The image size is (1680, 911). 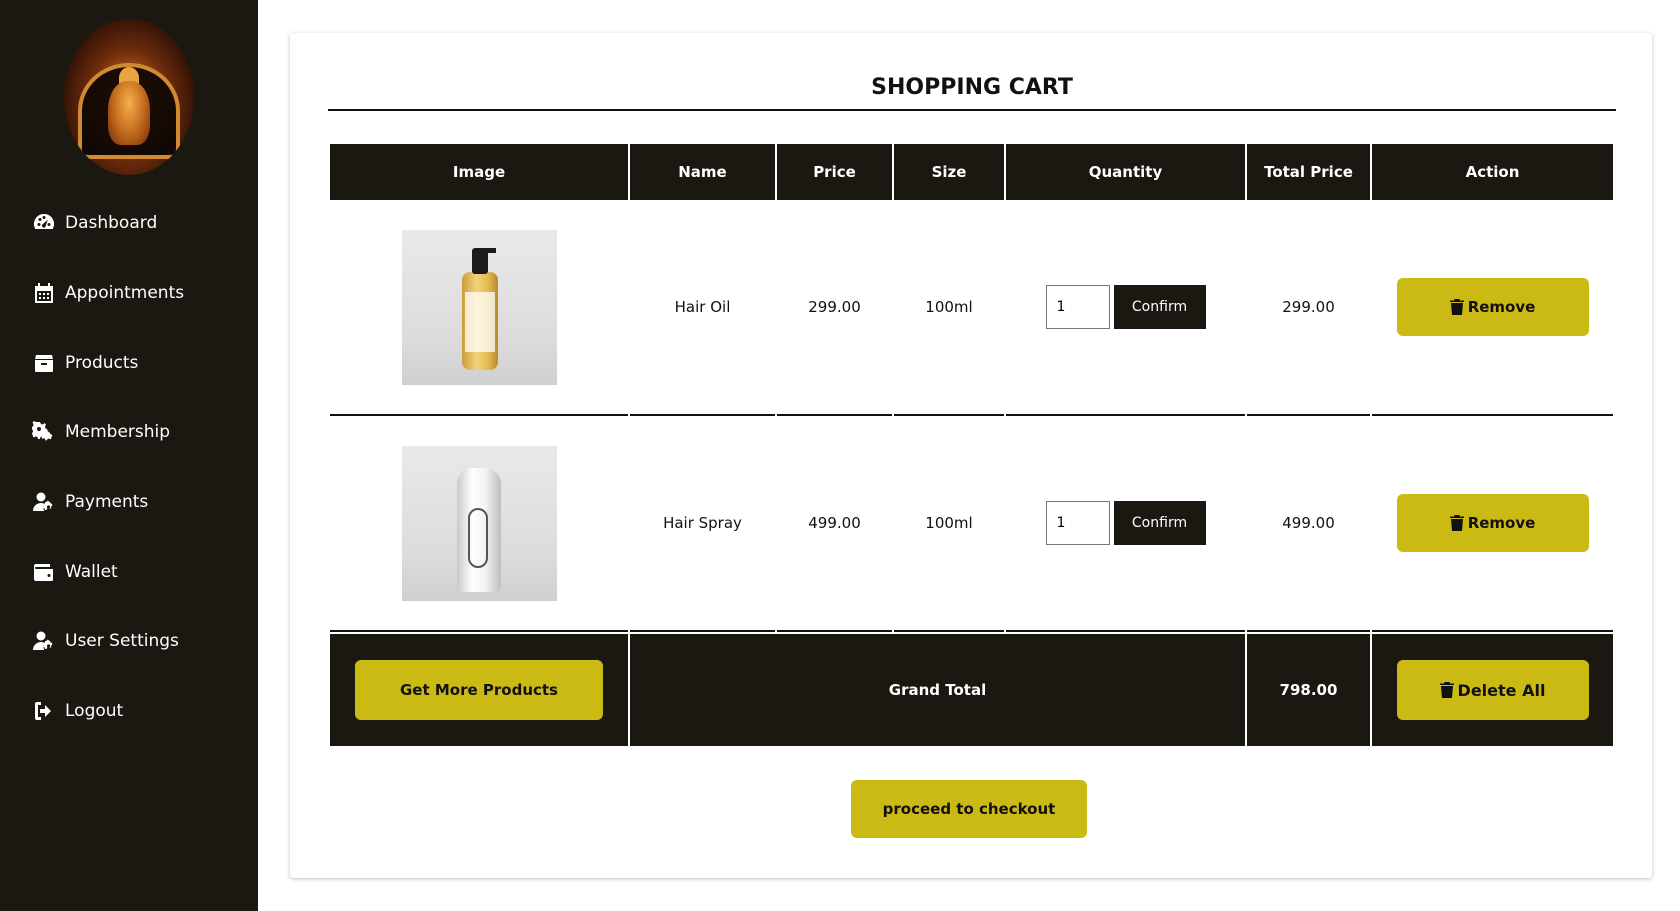 I want to click on sidebar-item-label: Logout, so click(x=94, y=711).